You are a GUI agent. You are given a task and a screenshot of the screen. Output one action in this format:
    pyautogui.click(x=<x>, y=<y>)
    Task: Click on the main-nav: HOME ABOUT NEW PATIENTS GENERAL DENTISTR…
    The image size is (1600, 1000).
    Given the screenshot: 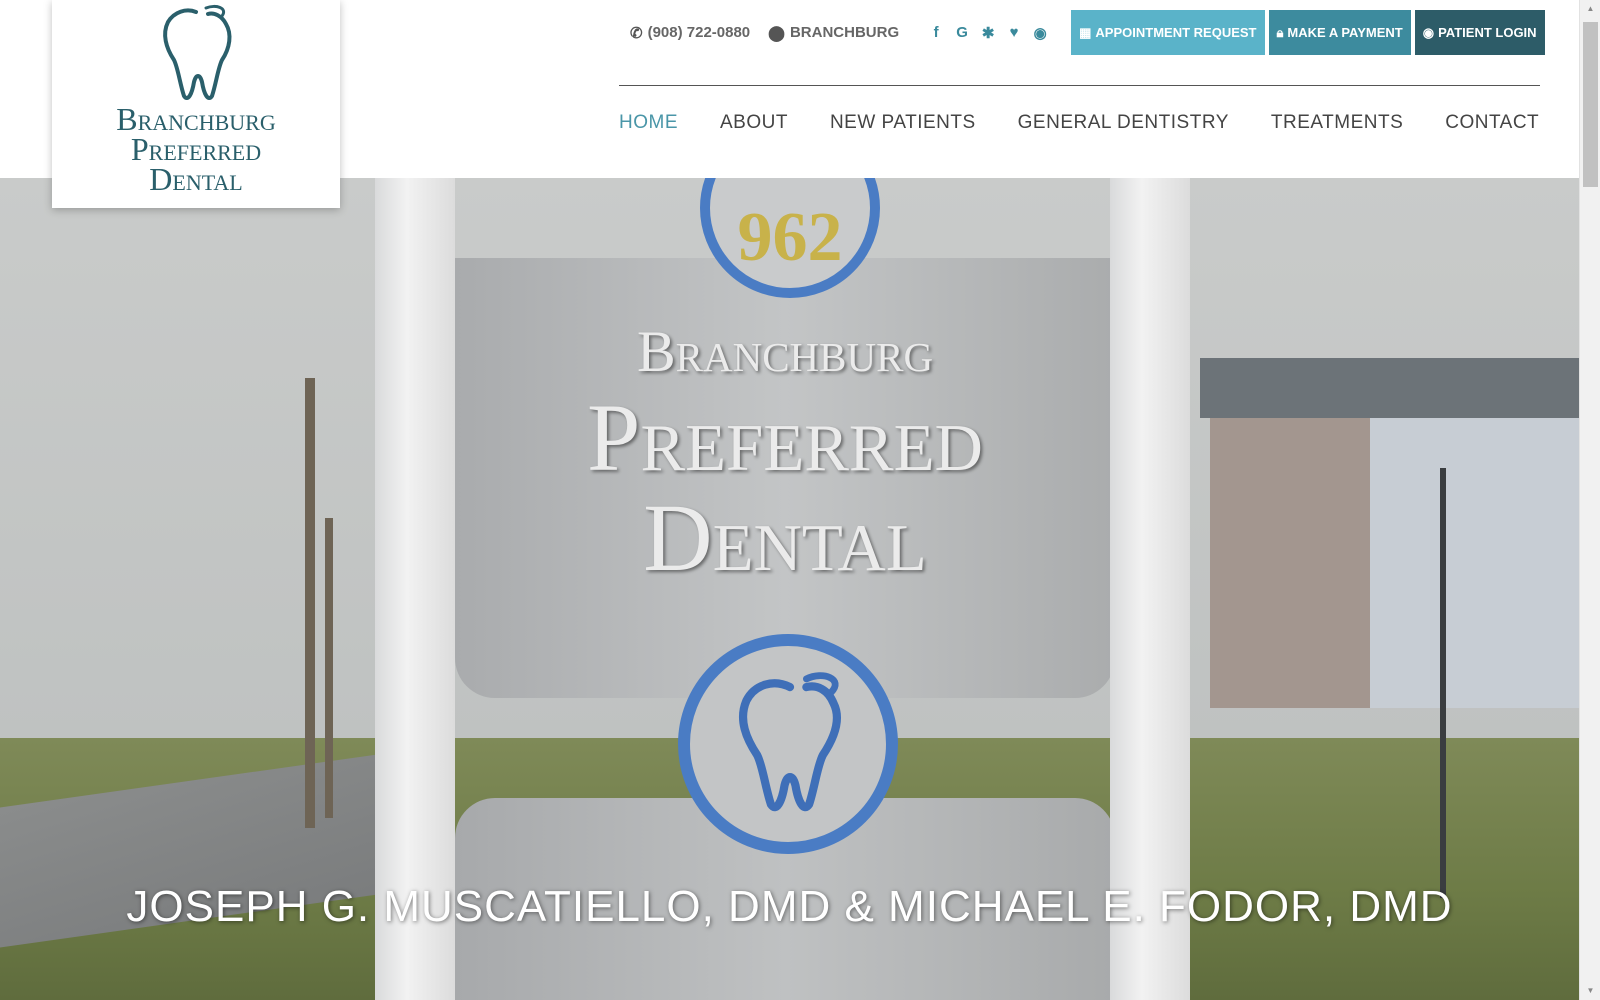 What is the action you would take?
    pyautogui.click(x=1079, y=123)
    